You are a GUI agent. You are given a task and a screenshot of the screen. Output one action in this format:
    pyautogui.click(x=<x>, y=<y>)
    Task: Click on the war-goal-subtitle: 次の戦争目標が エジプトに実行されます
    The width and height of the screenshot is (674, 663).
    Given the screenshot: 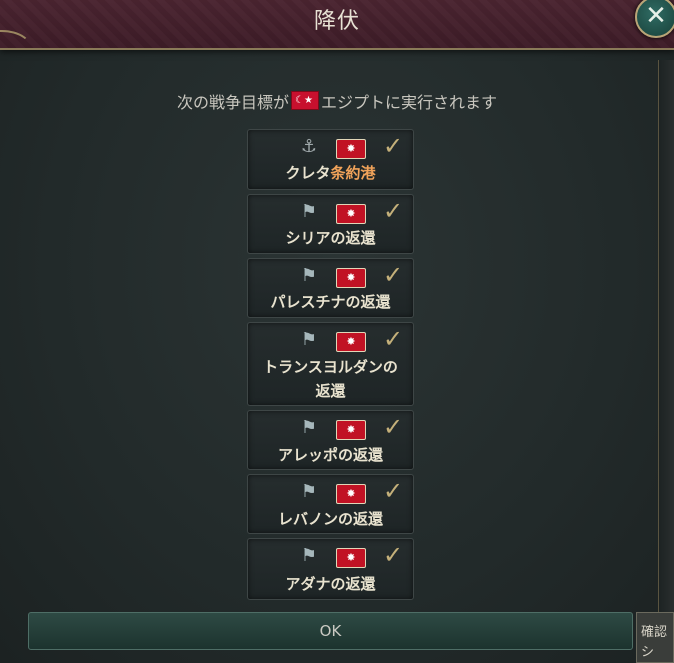 What is the action you would take?
    pyautogui.click(x=337, y=101)
    